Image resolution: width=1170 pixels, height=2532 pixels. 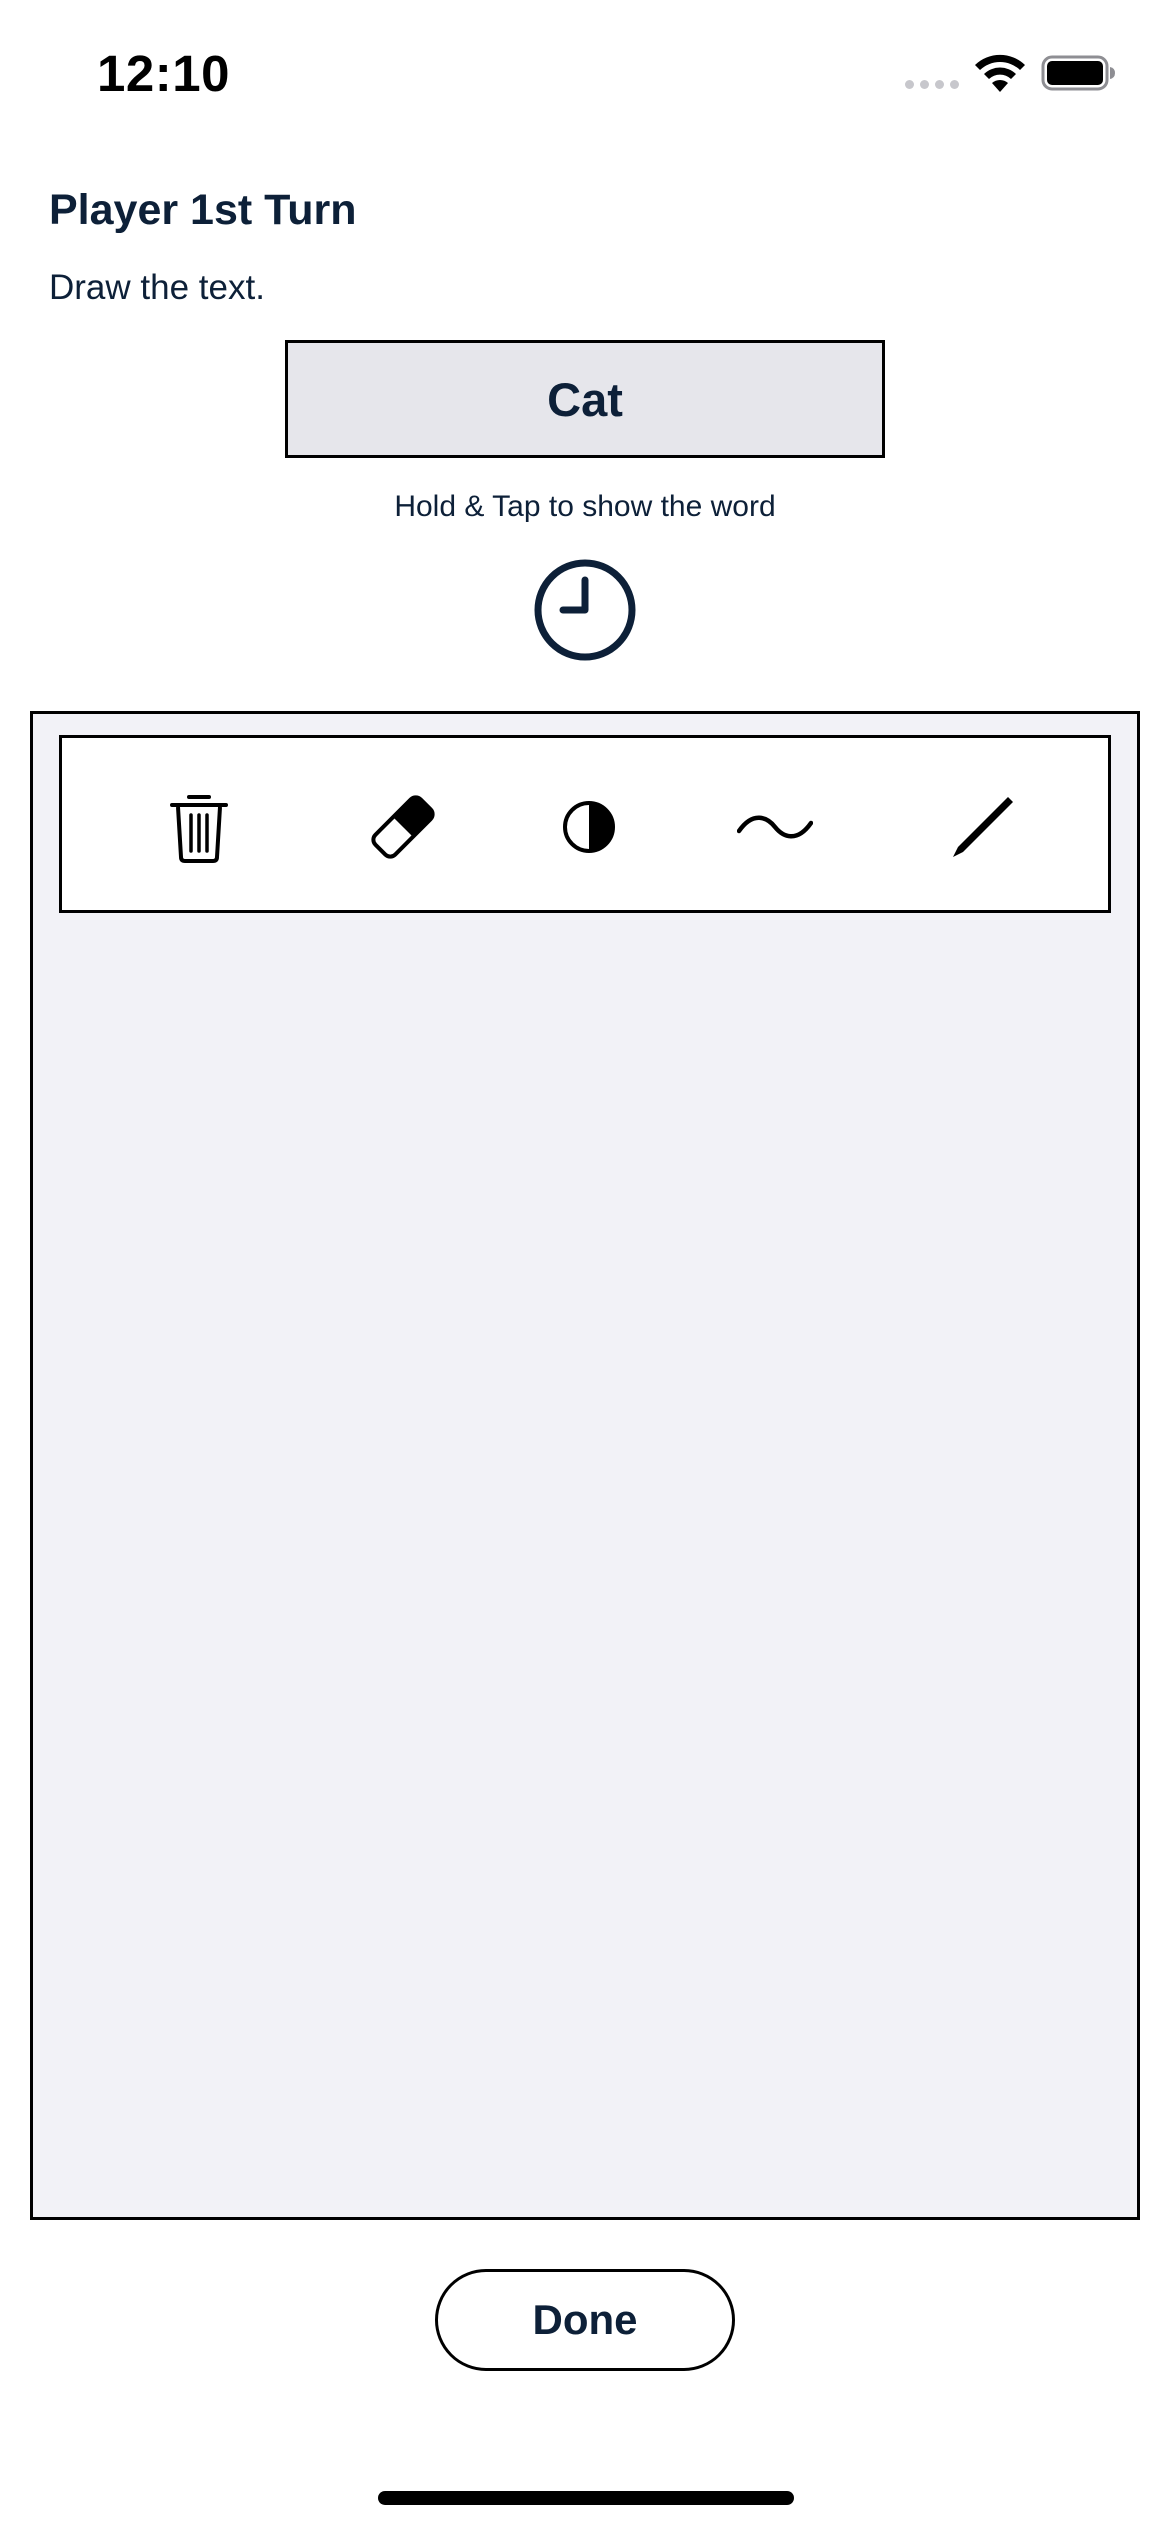 What do you see at coordinates (1000, 73) in the screenshot?
I see `wifi-icon` at bounding box center [1000, 73].